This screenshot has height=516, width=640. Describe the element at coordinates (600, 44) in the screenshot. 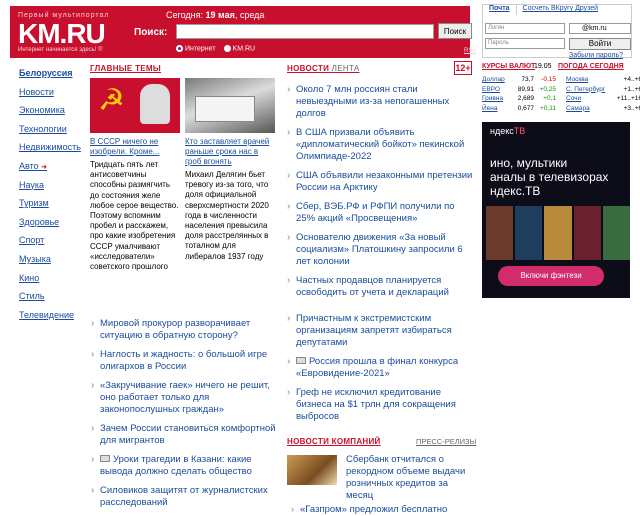

I see `login-button: Войти` at that location.